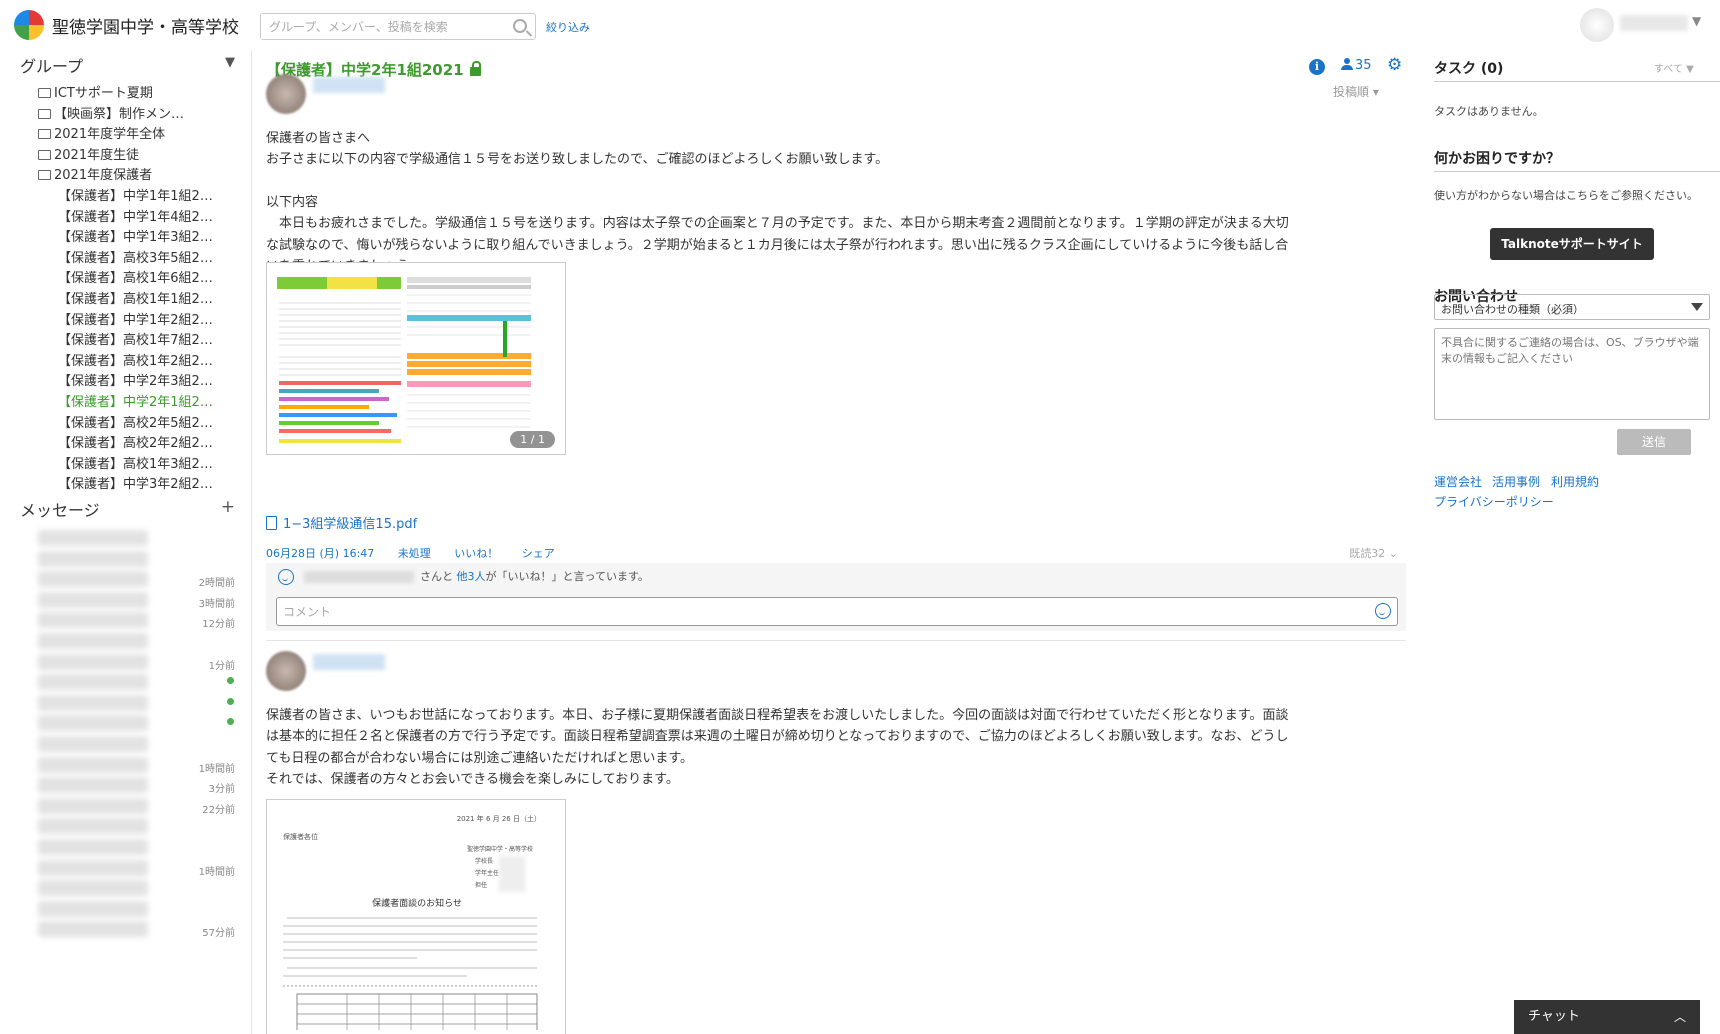 This screenshot has width=1720, height=1034. I want to click on school-name: 聖徳学園中学・高等学校, so click(145, 25).